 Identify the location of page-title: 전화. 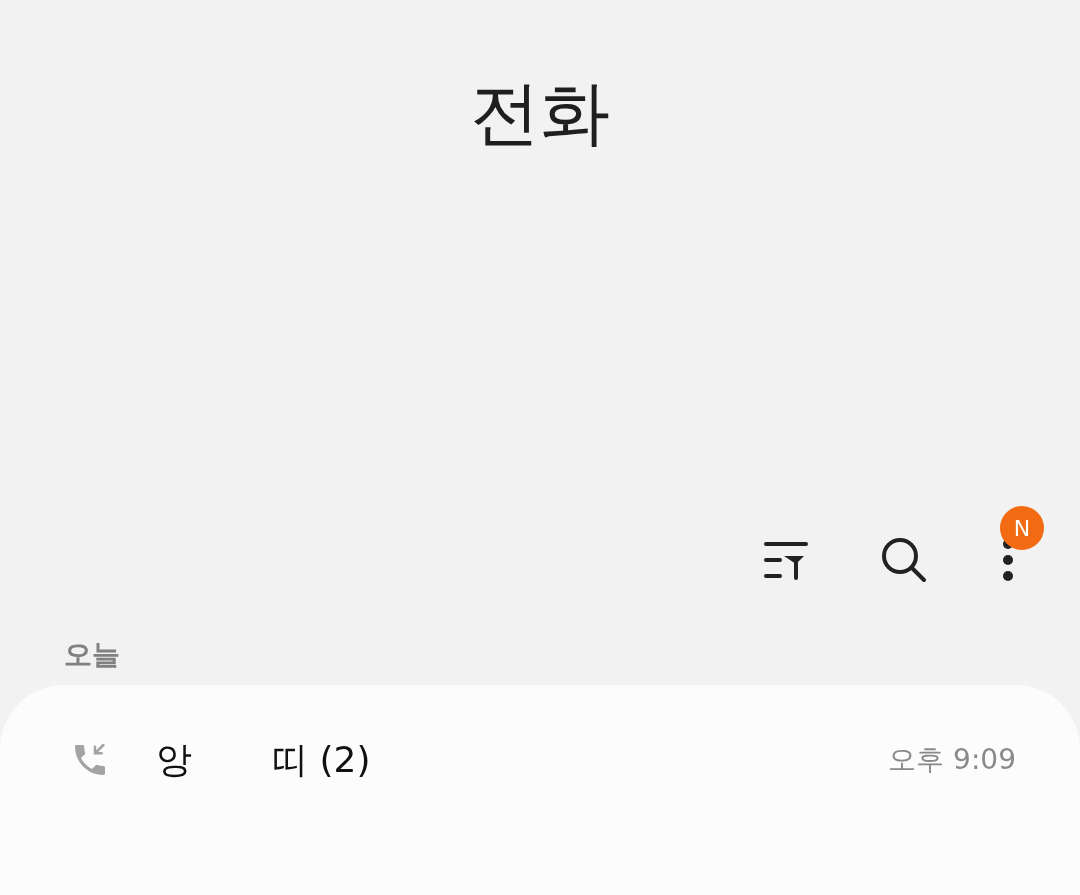
(540, 113).